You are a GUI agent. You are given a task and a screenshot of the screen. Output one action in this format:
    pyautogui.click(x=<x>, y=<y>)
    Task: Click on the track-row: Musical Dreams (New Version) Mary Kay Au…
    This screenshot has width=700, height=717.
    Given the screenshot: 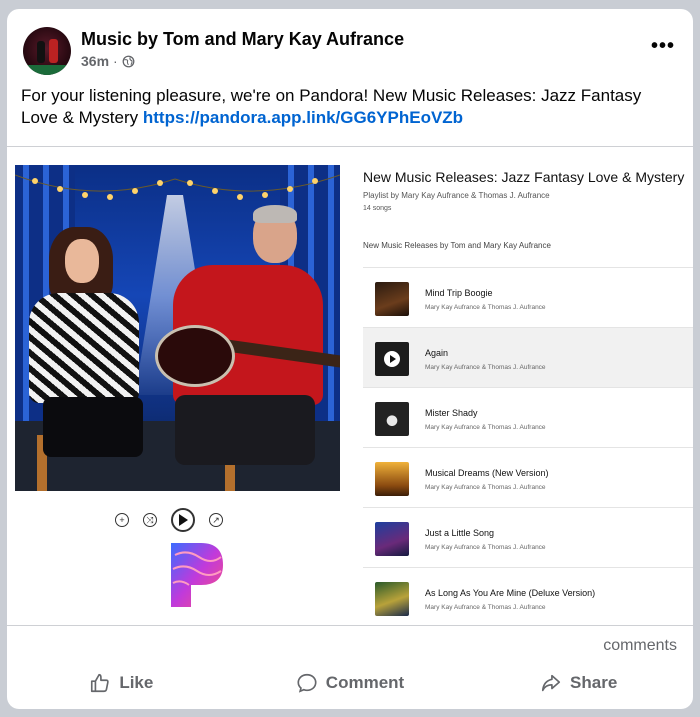 What is the action you would take?
    pyautogui.click(x=528, y=477)
    